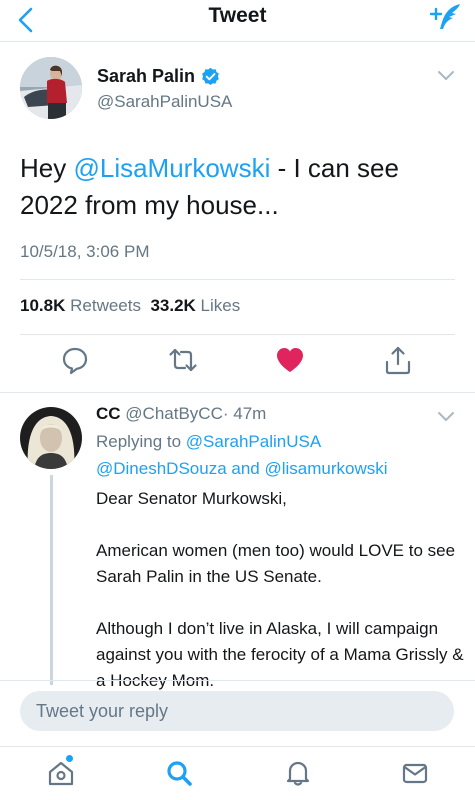 The image size is (475, 800). I want to click on mention-link: @LisaMurkowski, so click(171, 168).